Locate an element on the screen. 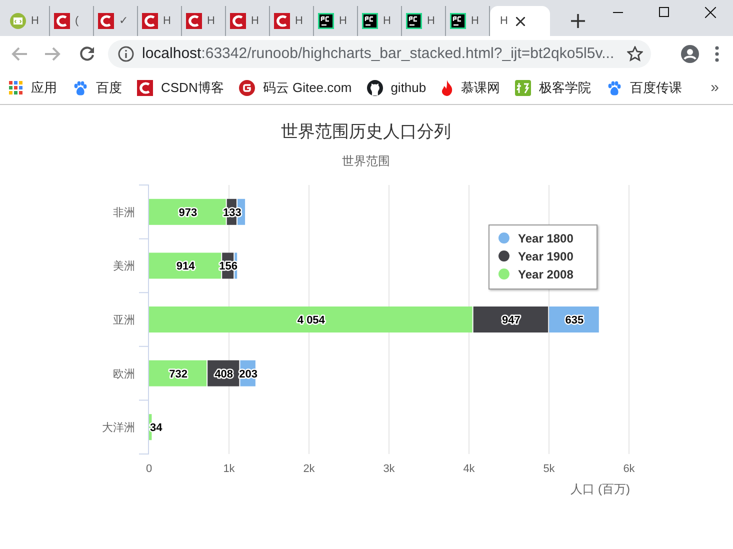 The image size is (733, 549). account-icon is located at coordinates (690, 54).